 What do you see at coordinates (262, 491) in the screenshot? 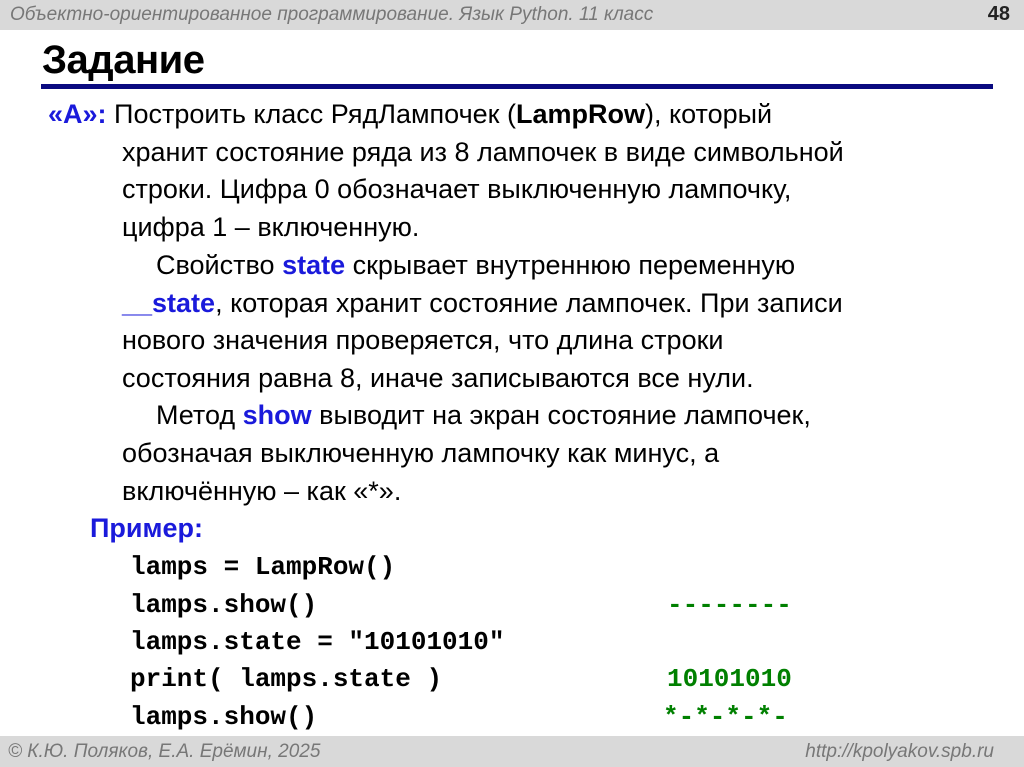
I see `task-line: включённую – как «*».` at bounding box center [262, 491].